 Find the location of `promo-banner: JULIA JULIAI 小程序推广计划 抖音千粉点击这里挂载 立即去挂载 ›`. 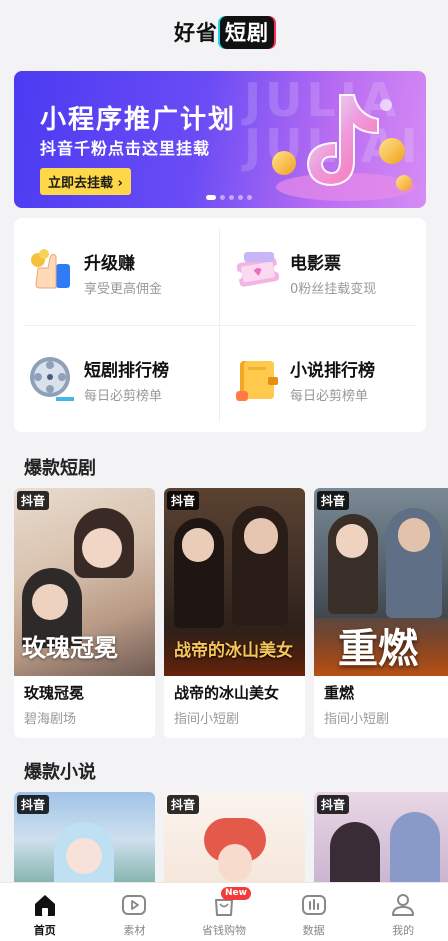

promo-banner: JULIA JULIAI 小程序推广计划 抖音千粉点击这里挂载 立即去挂载 › is located at coordinates (220, 139).